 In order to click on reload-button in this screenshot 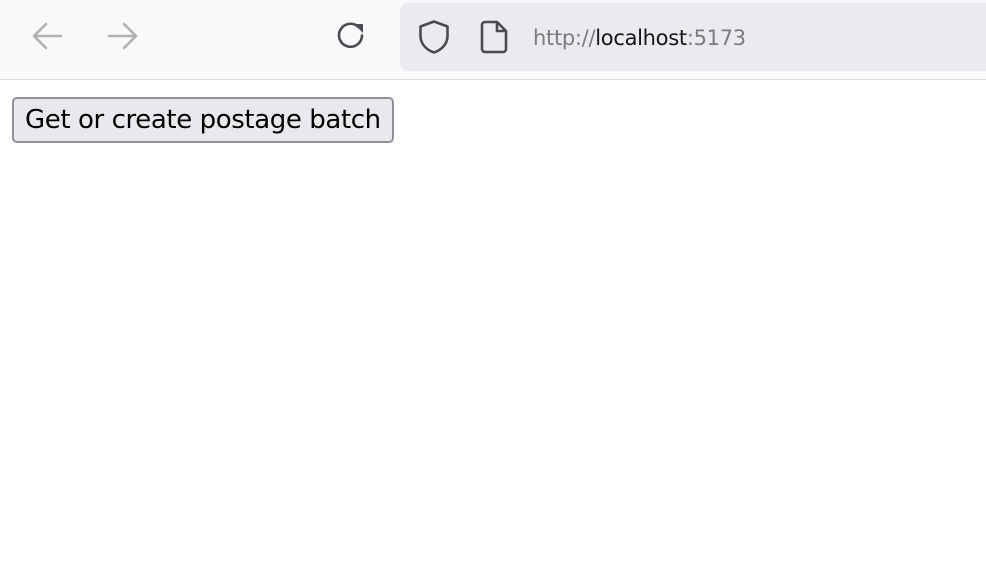, I will do `click(351, 36)`.